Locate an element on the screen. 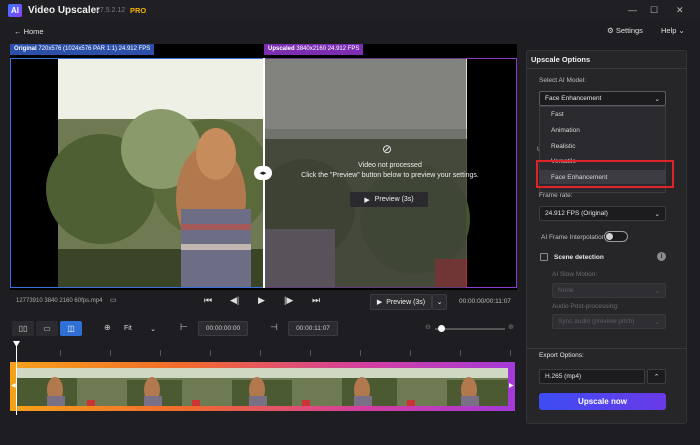 The image size is (700, 445). minimize-button: — is located at coordinates (632, 10).